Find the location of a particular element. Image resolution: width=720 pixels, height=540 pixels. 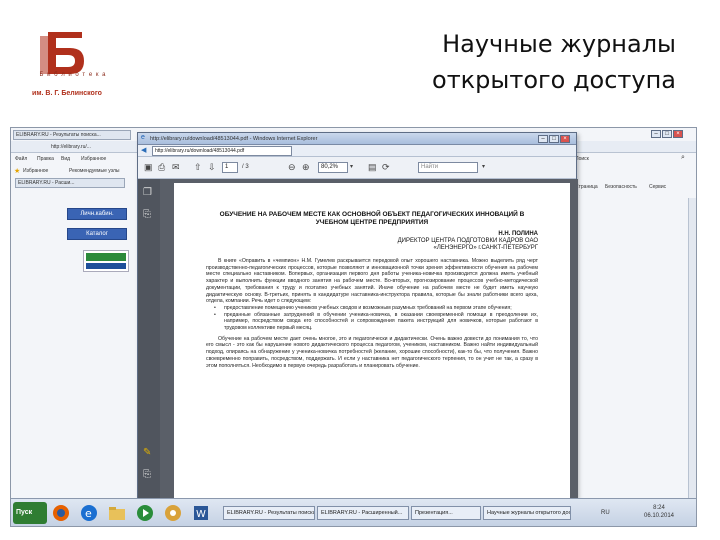

taskbar-window-1: ELIBRARY.RU - Результаты поиска is located at coordinates (269, 513).